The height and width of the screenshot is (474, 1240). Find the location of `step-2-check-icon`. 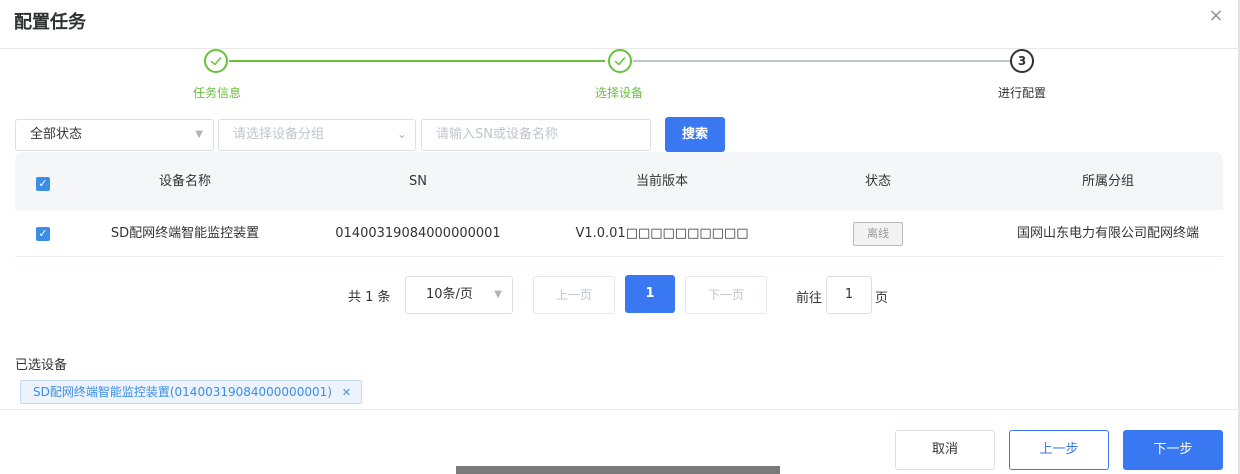

step-2-check-icon is located at coordinates (620, 61).